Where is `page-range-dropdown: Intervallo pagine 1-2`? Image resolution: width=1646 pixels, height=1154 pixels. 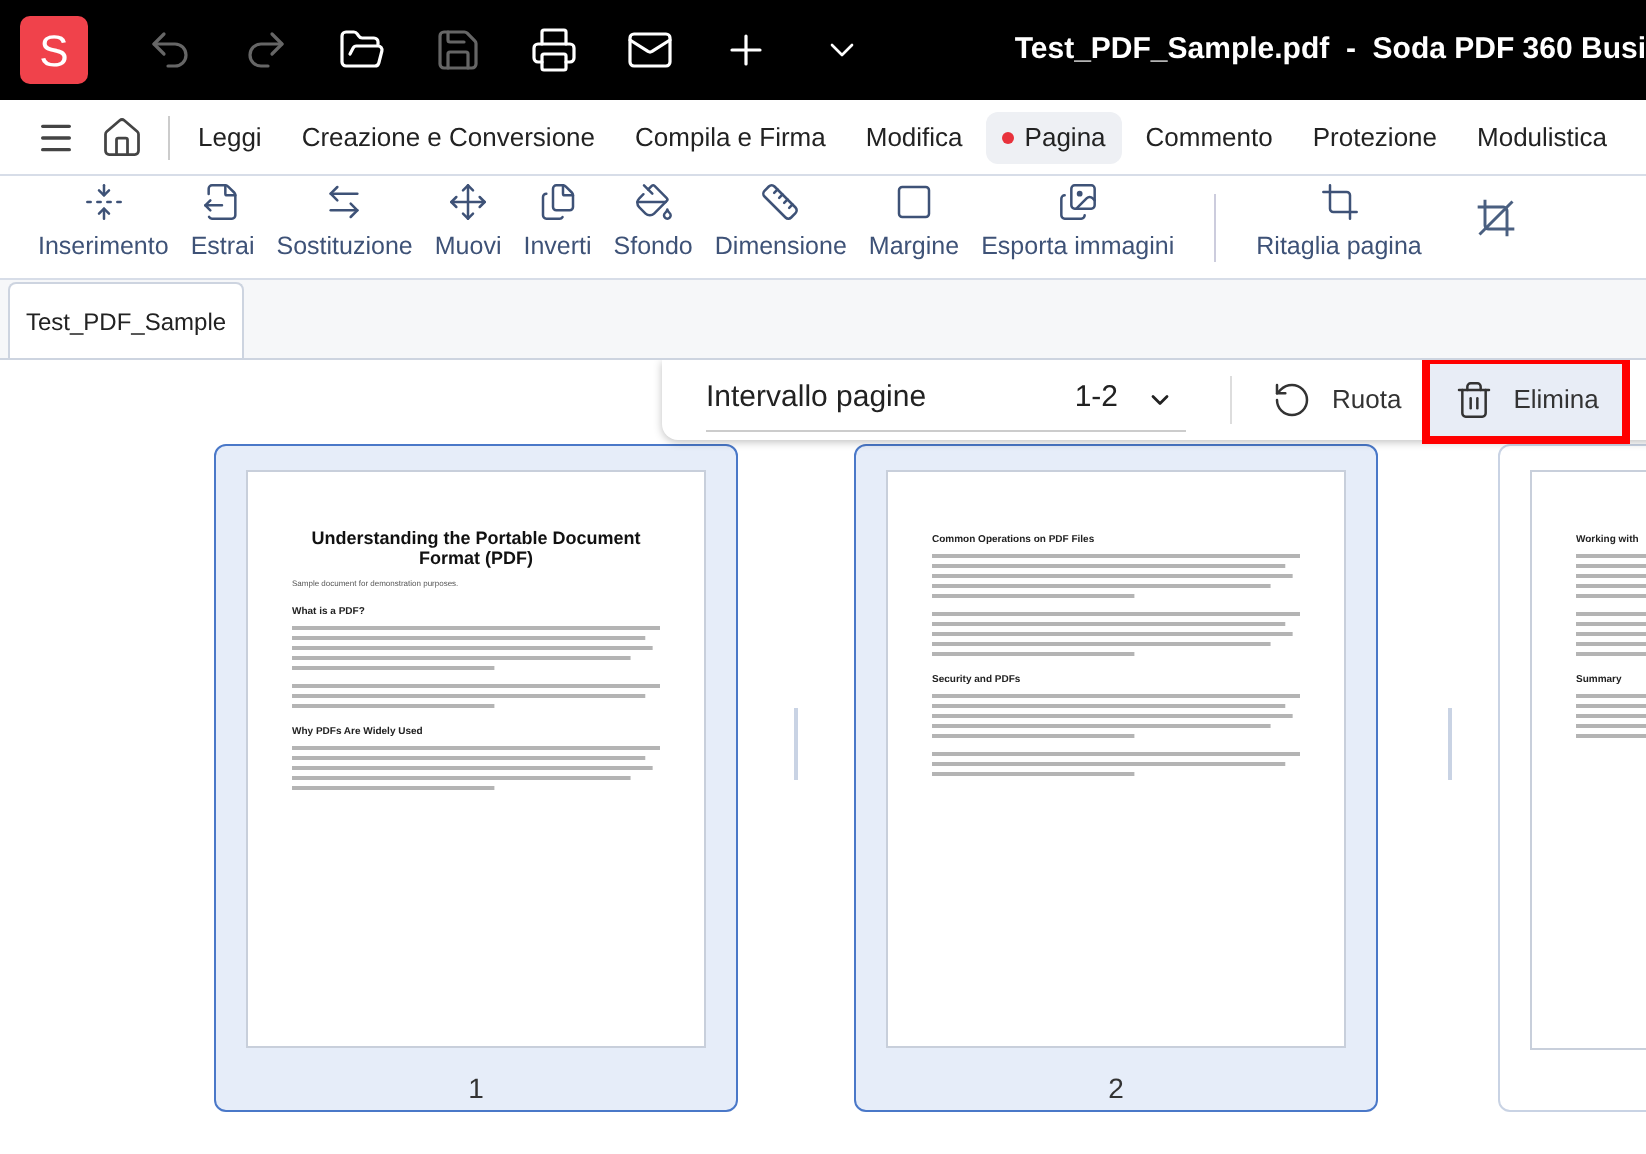 page-range-dropdown: Intervallo pagine 1-2 is located at coordinates (946, 400).